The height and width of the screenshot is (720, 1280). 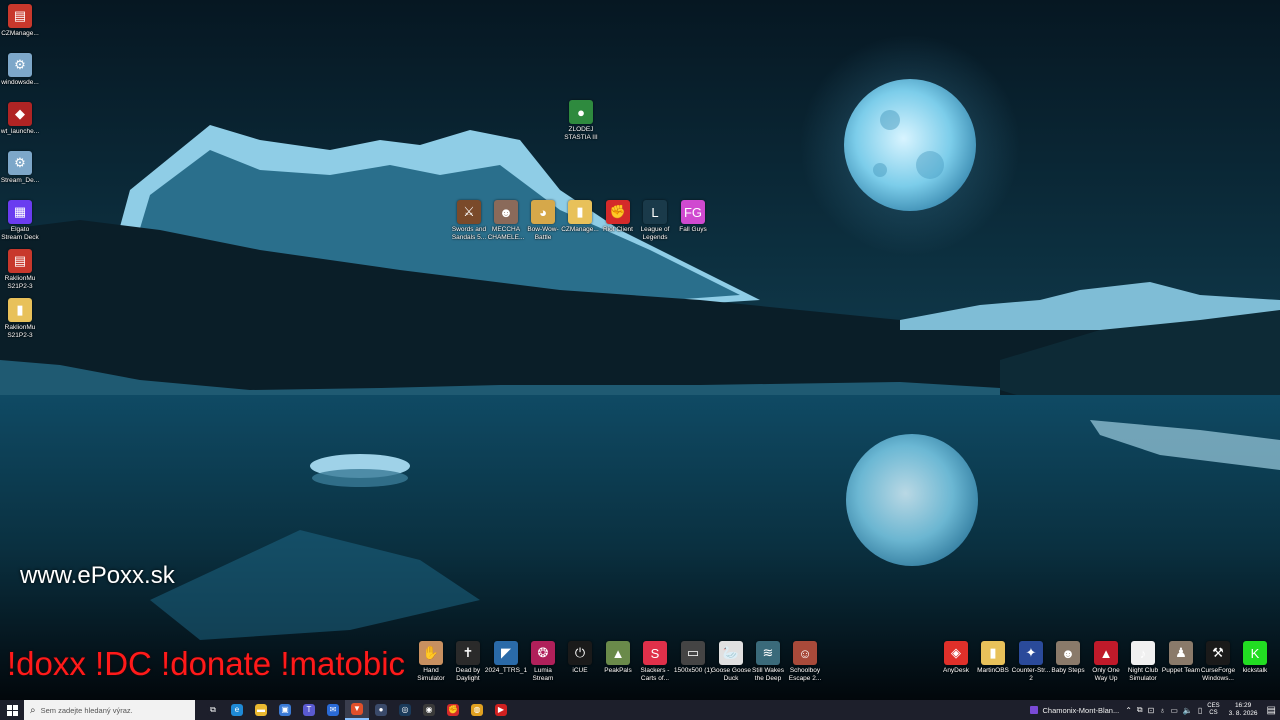 I want to click on taskbar-app-button: T, so click(x=309, y=710).